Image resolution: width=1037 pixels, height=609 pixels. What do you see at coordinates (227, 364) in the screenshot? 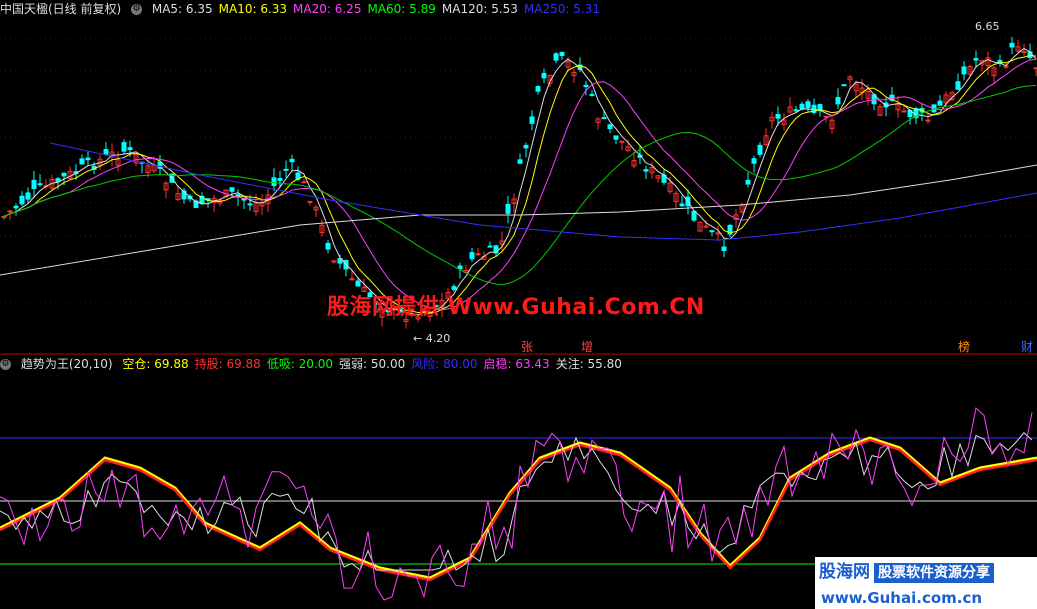
I see `indicator-legend-1: 持股: 69.88` at bounding box center [227, 364].